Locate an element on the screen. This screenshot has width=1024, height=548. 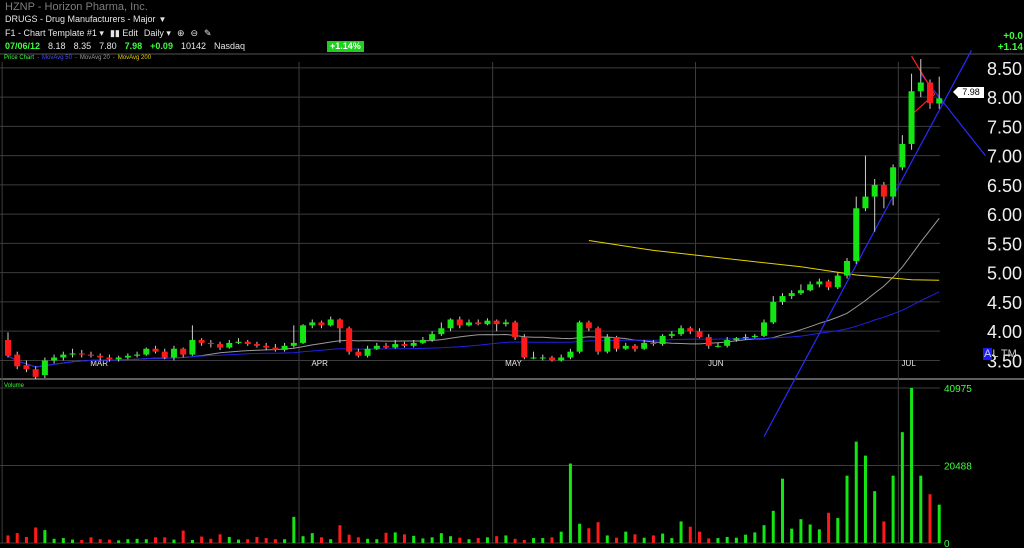
legend-ma50: MovAvg 50 is located at coordinates (57, 58).